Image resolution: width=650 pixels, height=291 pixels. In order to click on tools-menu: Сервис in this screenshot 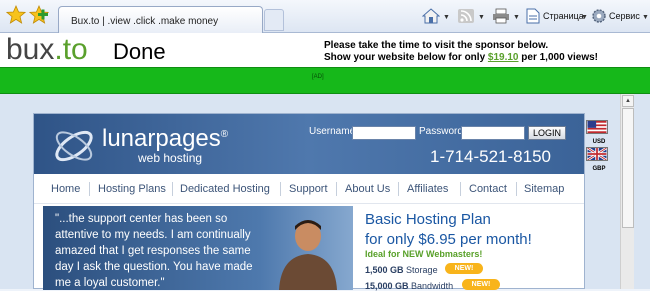, I will do `click(624, 16)`.